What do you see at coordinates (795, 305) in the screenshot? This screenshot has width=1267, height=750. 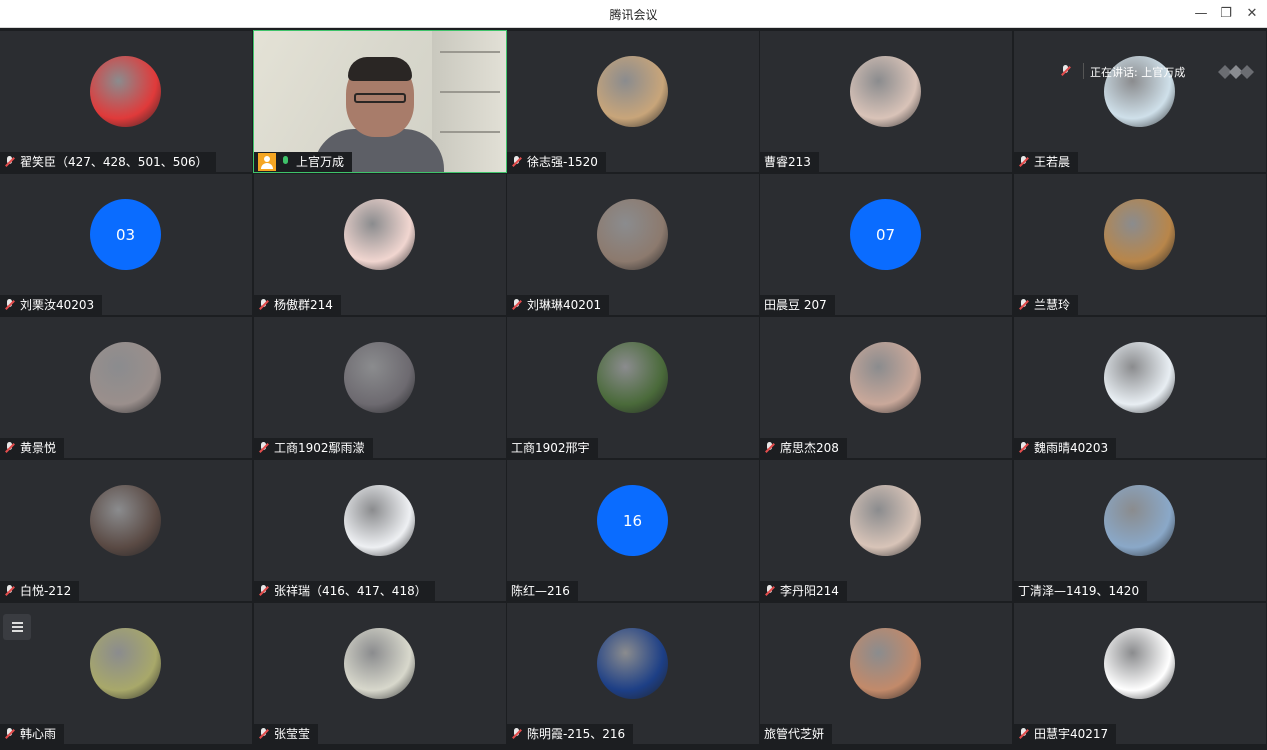 I see `participant-name: 田晨豆 207` at bounding box center [795, 305].